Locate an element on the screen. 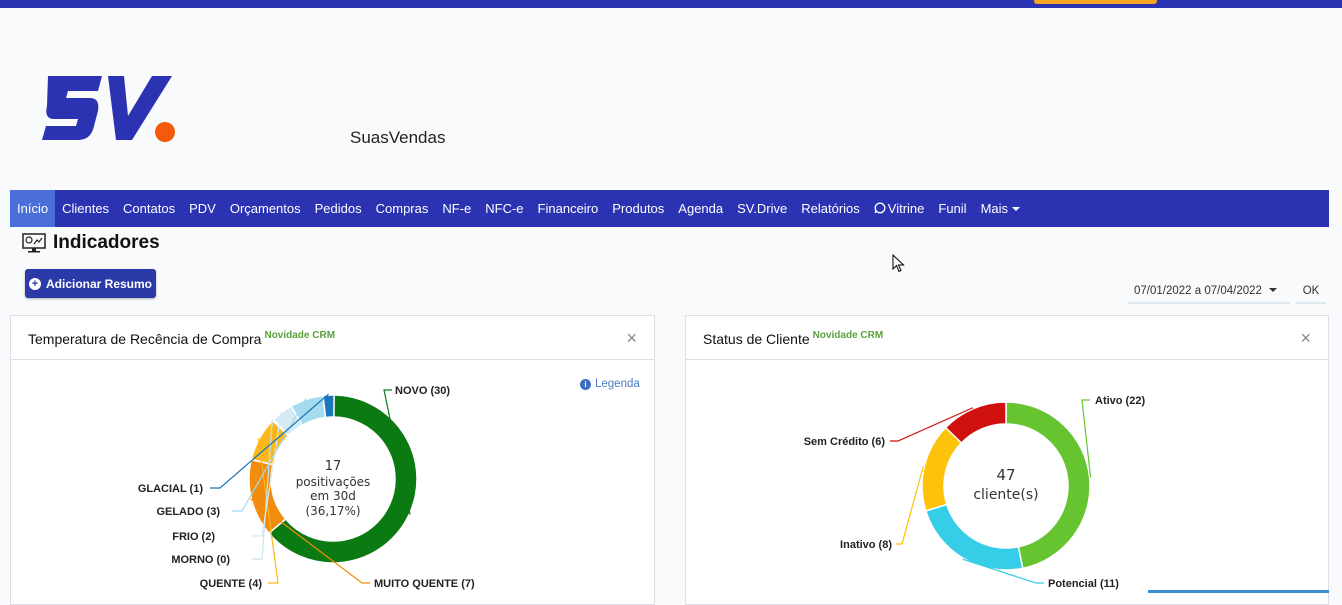  donut-center-text: 47 is located at coordinates (1005, 475).